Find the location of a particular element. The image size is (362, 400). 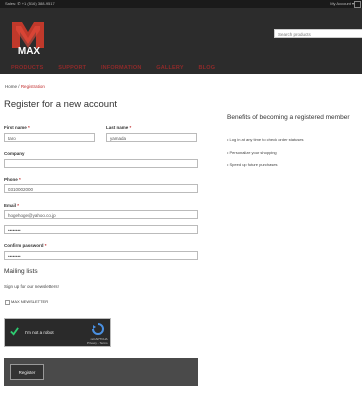

captcha-label: I'm not a robot is located at coordinates (39, 332).